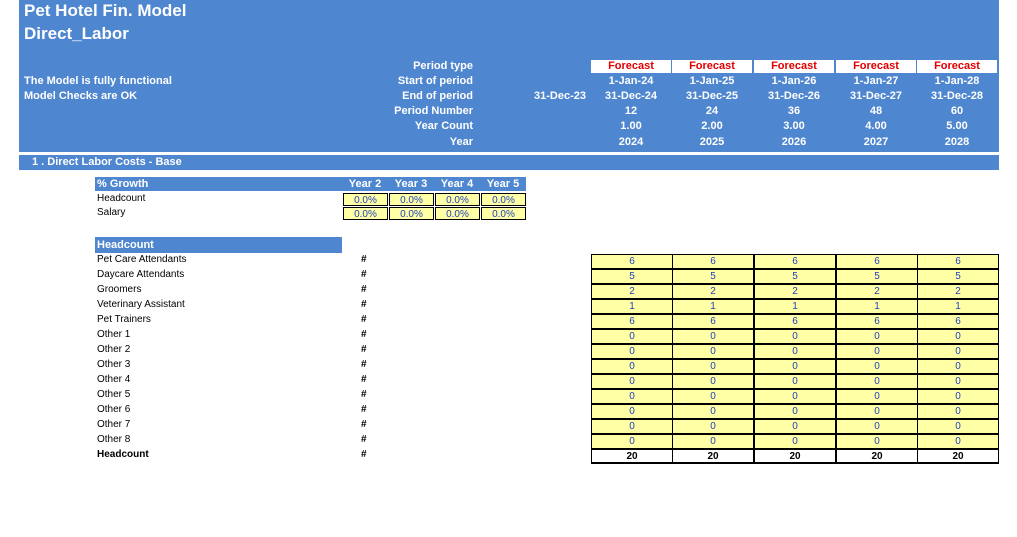 The height and width of the screenshot is (537, 1017). Describe the element at coordinates (433, 111) in the screenshot. I see `header-label: Period Number` at that location.